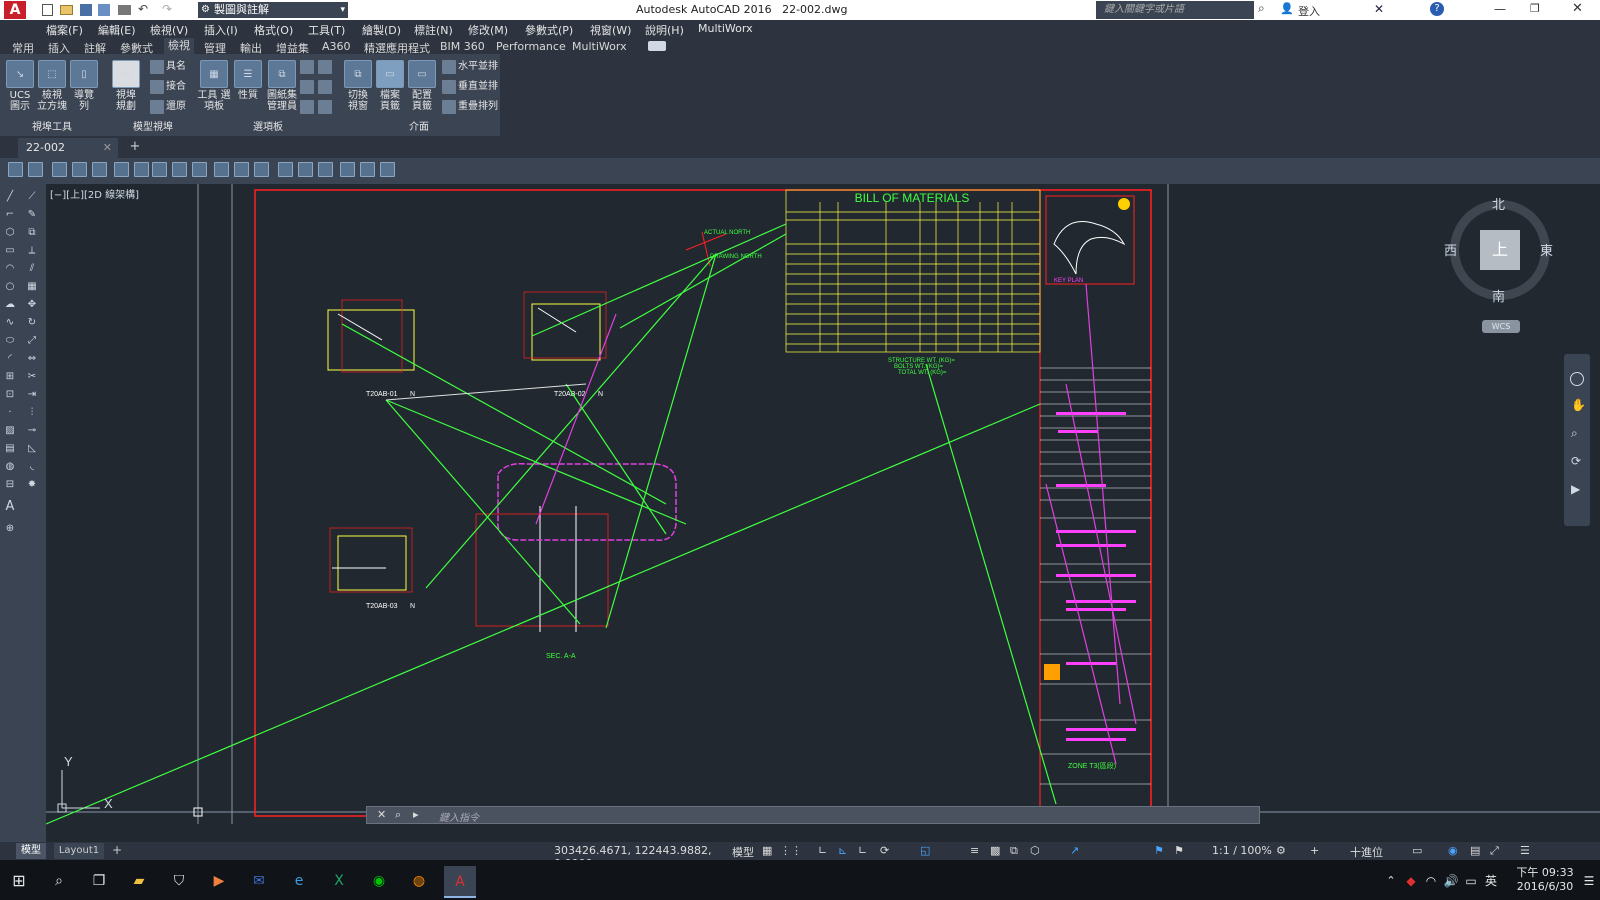  What do you see at coordinates (813, 815) in the screenshot?
I see `command-line: ✕ ⌕ ▸ 鍵入指令` at bounding box center [813, 815].